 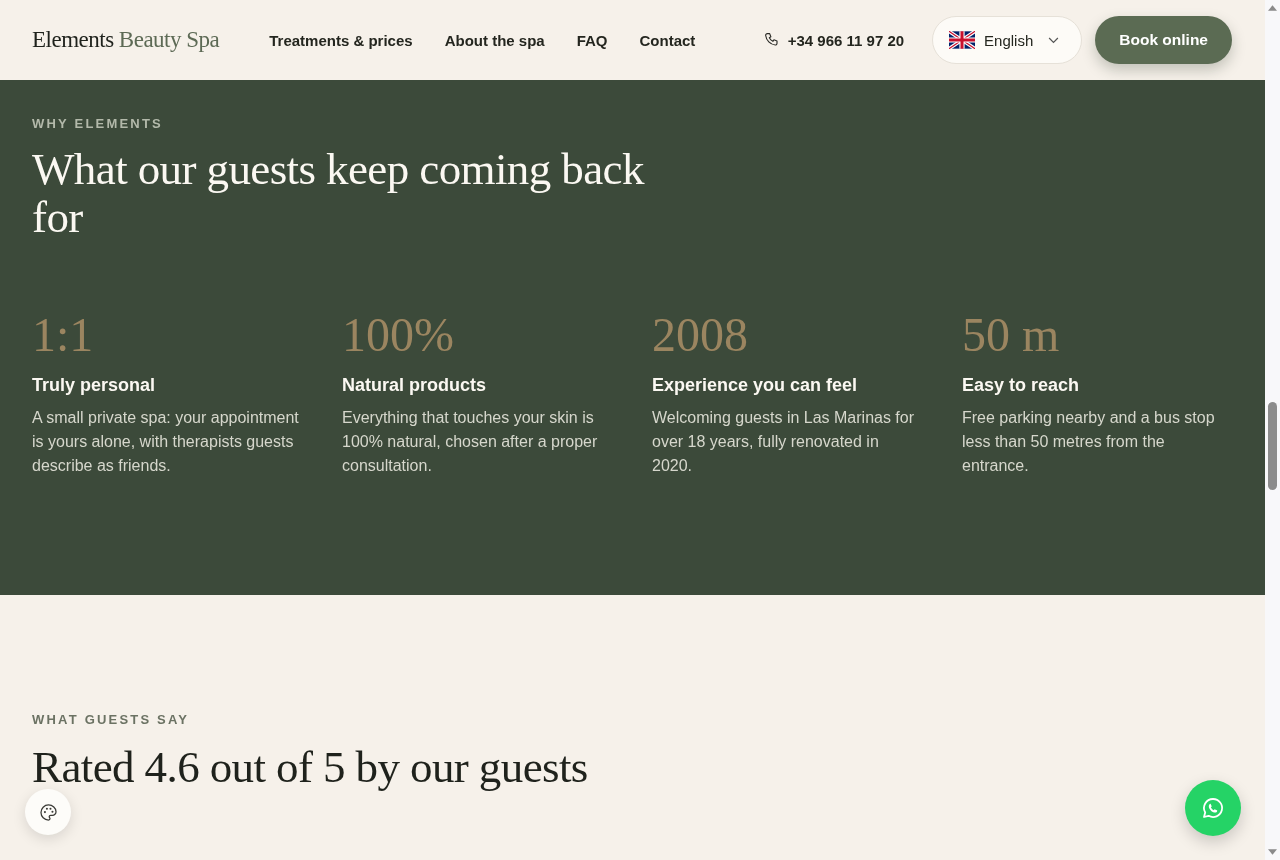 I want to click on phone-icon, so click(x=771, y=40).